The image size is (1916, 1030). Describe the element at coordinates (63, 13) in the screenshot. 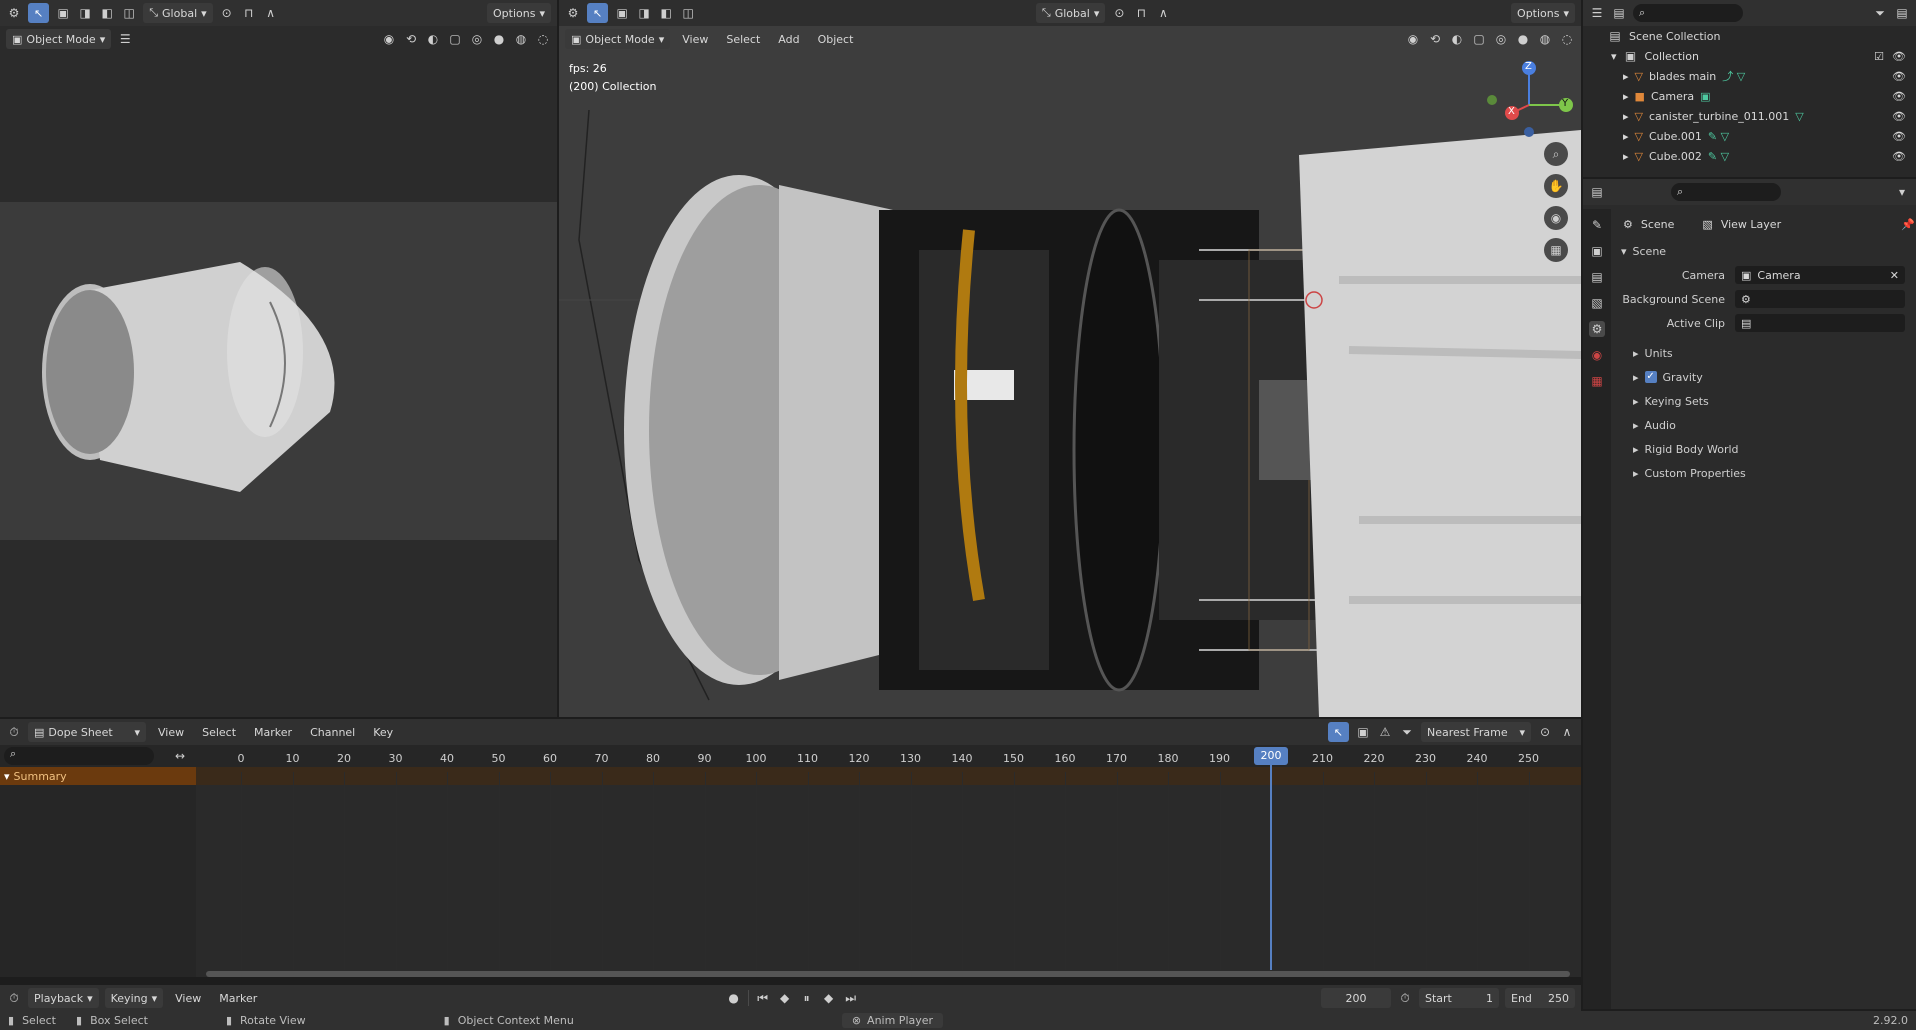

I see `select-mode-icon: ▣` at that location.